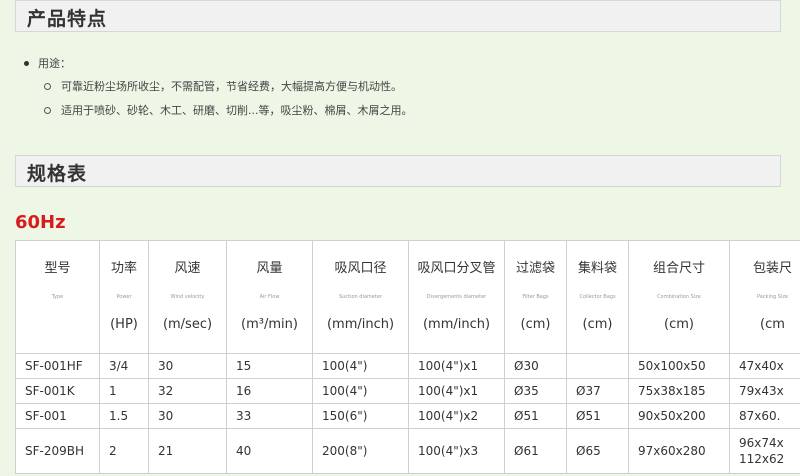  Describe the element at coordinates (187, 391) in the screenshot. I see `cell-wind-velocity: 32` at that location.